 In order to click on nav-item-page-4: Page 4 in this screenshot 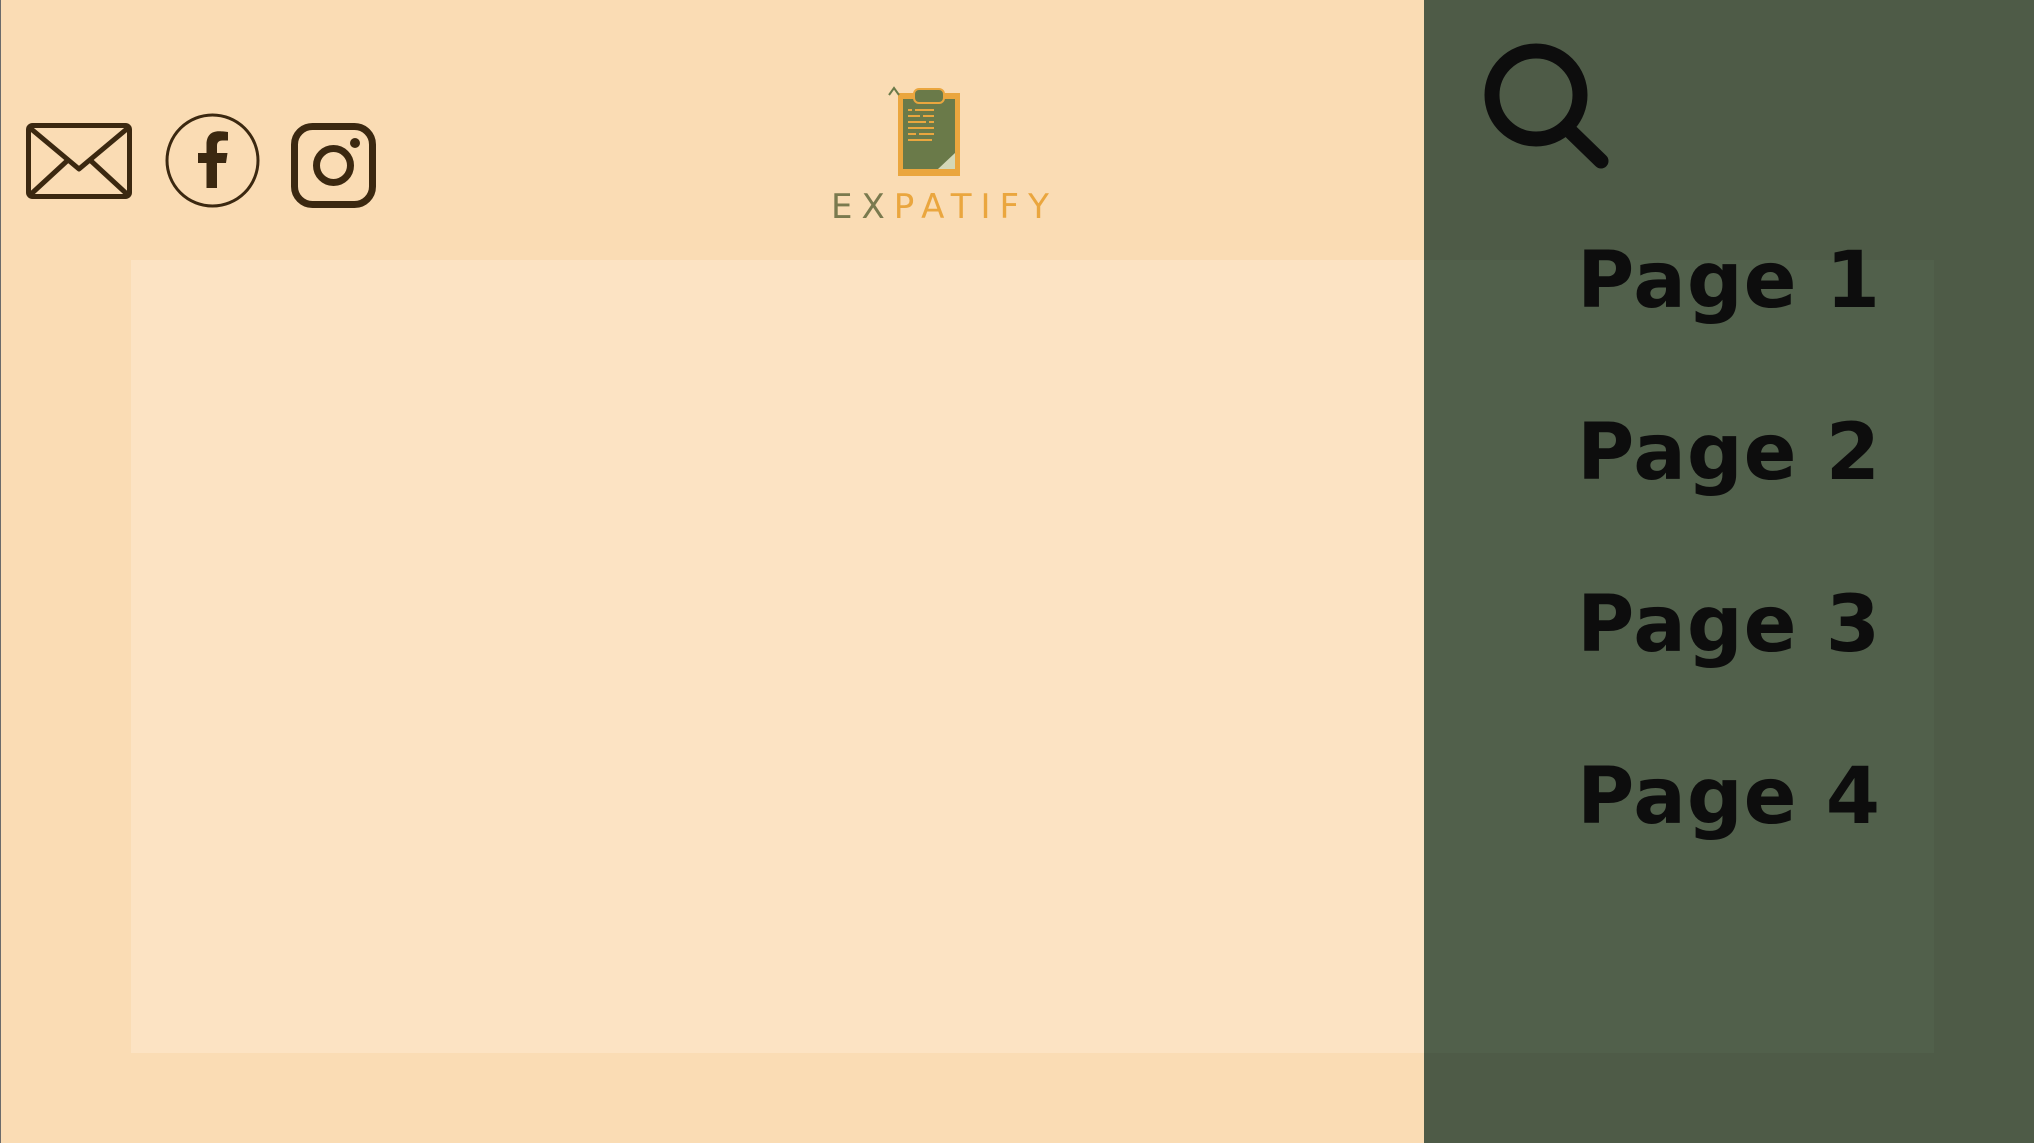, I will do `click(1729, 797)`.